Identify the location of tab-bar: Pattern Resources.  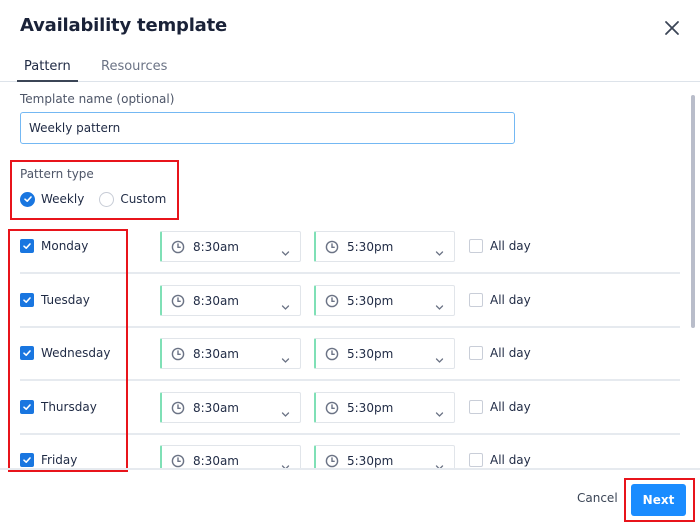
(350, 70).